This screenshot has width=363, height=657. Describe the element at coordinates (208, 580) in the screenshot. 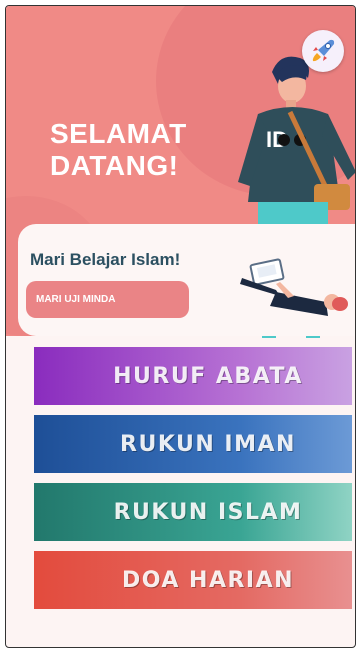

I see `menu-label: DOA HARIAN` at that location.